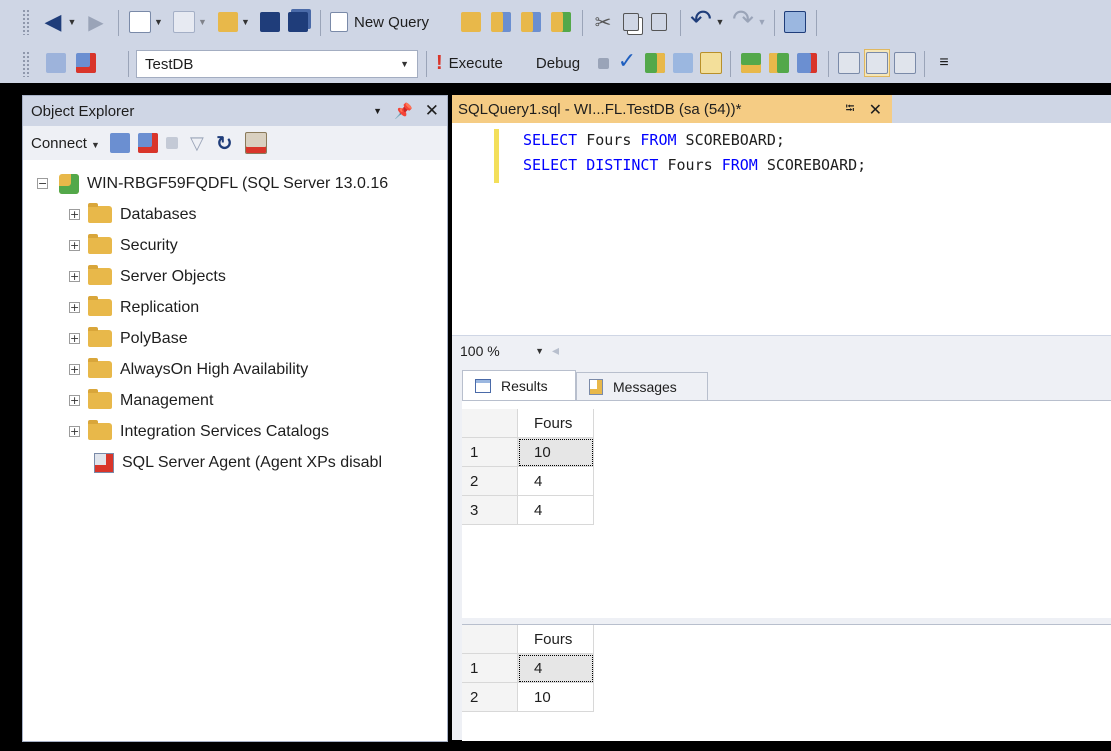  Describe the element at coordinates (119, 143) in the screenshot. I see `connect-object-explorer-icon` at that location.